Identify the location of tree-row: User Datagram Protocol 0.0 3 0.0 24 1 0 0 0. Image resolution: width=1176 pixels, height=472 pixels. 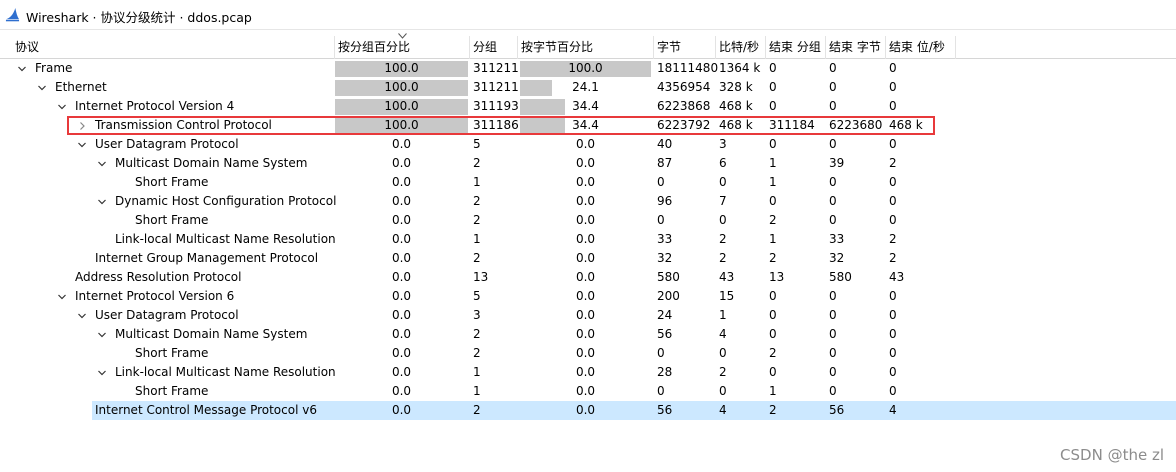
(588, 315).